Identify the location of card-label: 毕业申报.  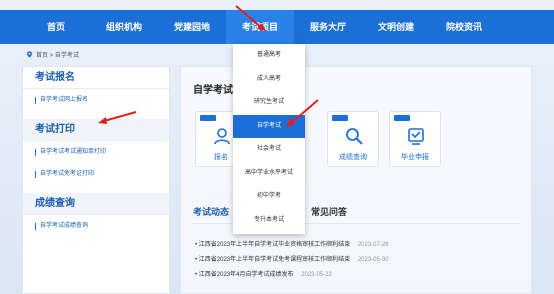
(415, 157).